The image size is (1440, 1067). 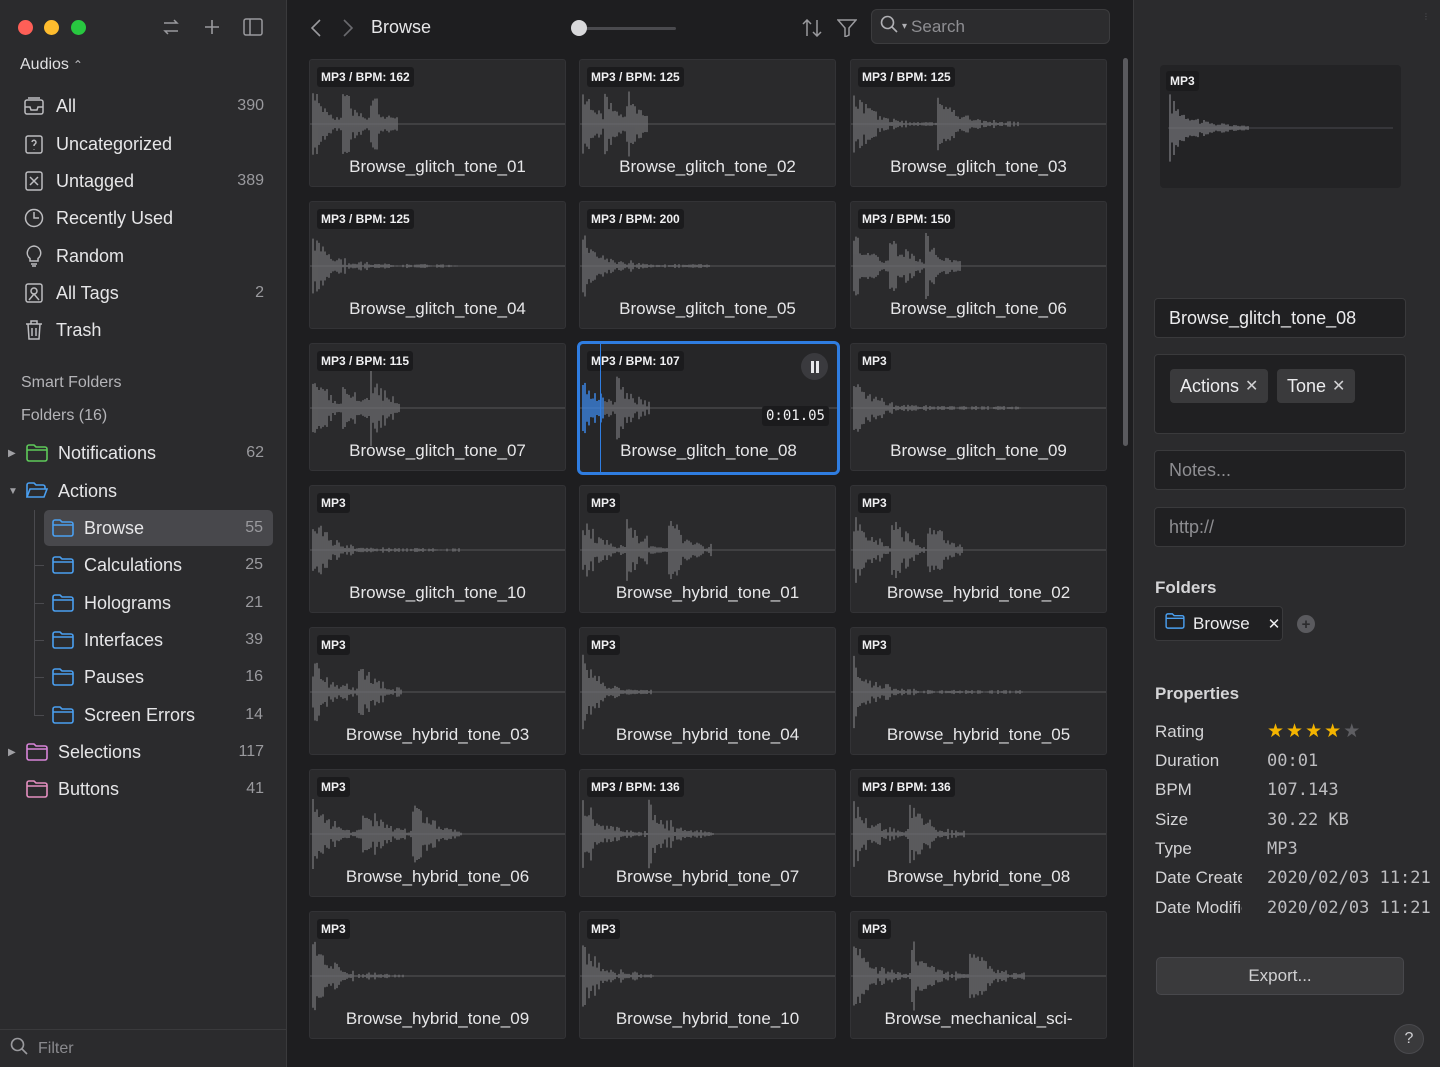 What do you see at coordinates (148, 218) in the screenshot?
I see `sidebar-item-recently-used: Recently Used` at bounding box center [148, 218].